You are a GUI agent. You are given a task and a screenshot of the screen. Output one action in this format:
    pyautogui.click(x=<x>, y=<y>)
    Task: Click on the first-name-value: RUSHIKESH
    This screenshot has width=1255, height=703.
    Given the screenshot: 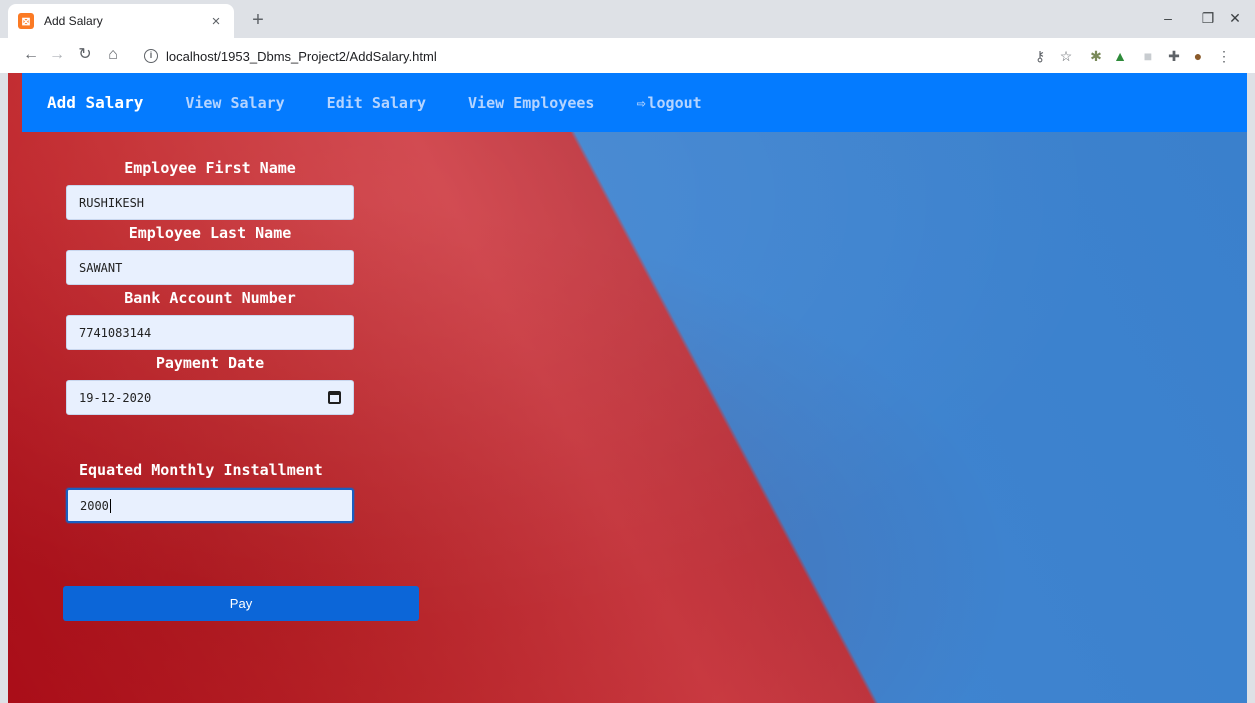 What is the action you would take?
    pyautogui.click(x=112, y=202)
    